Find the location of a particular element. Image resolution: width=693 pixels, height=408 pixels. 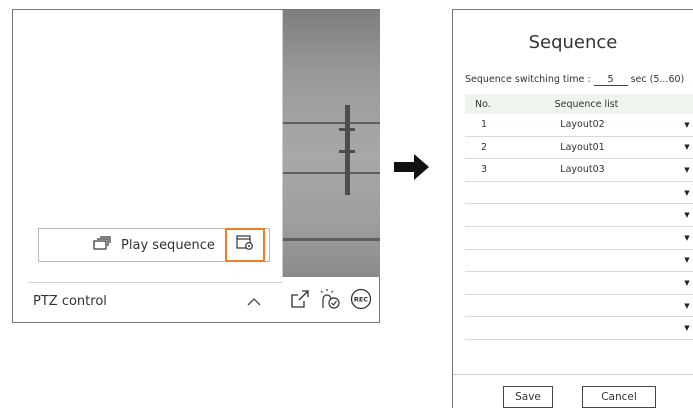

sequence-settings-button is located at coordinates (245, 245).